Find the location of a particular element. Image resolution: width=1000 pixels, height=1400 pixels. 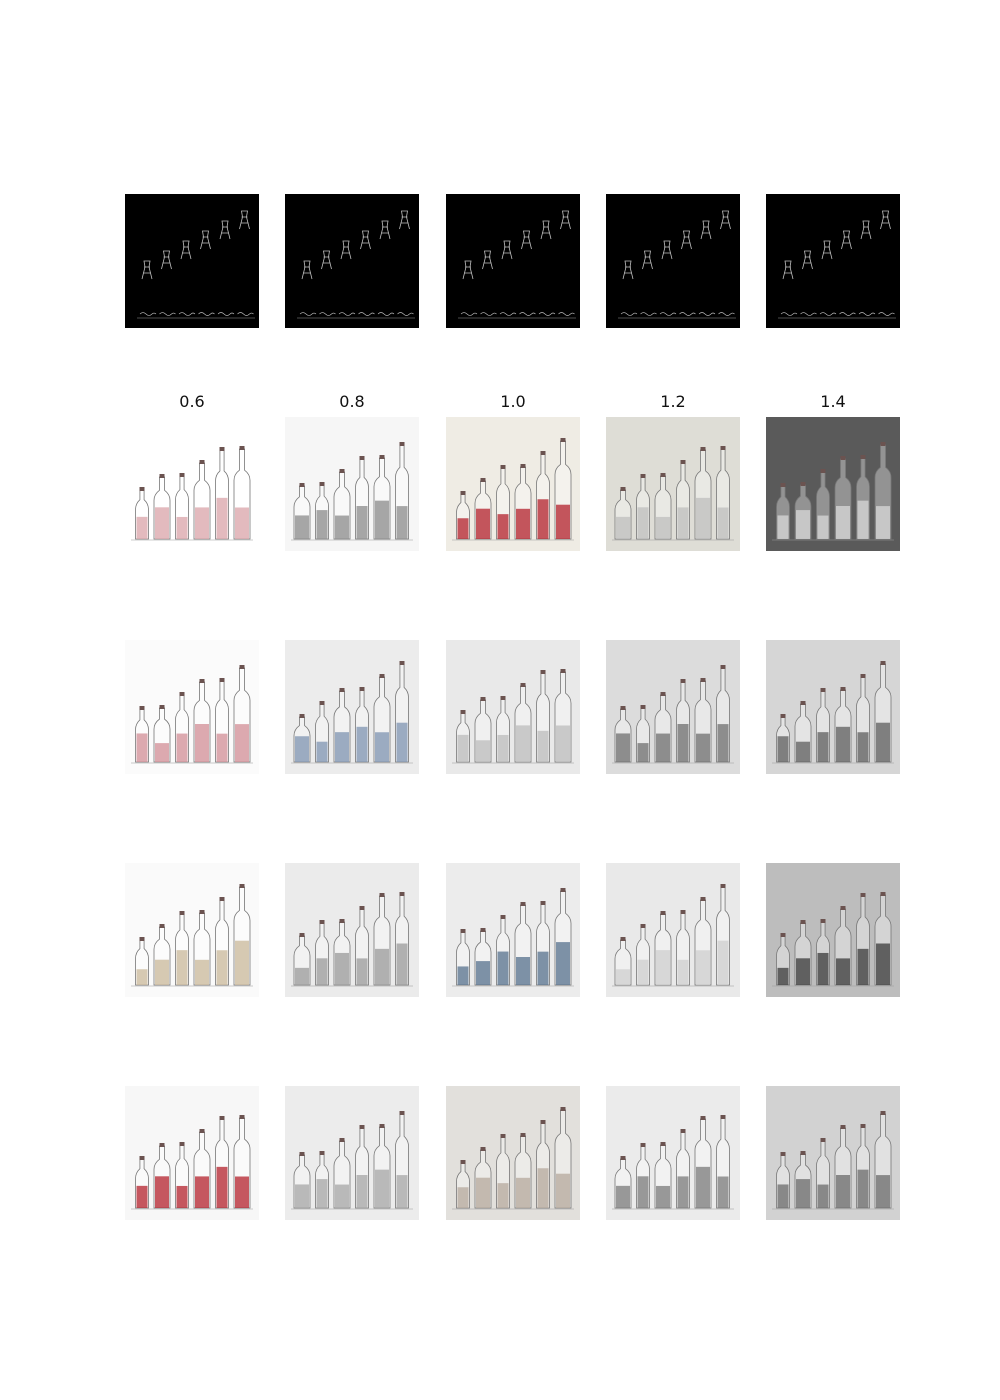

column-label-1: 0.8 is located at coordinates (352, 401).